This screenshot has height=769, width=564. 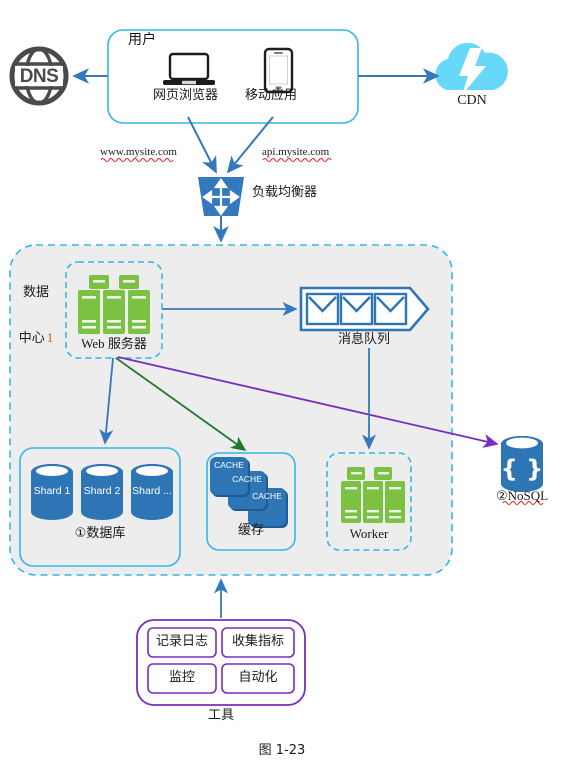 What do you see at coordinates (189, 68) in the screenshot?
I see `laptop-icon` at bounding box center [189, 68].